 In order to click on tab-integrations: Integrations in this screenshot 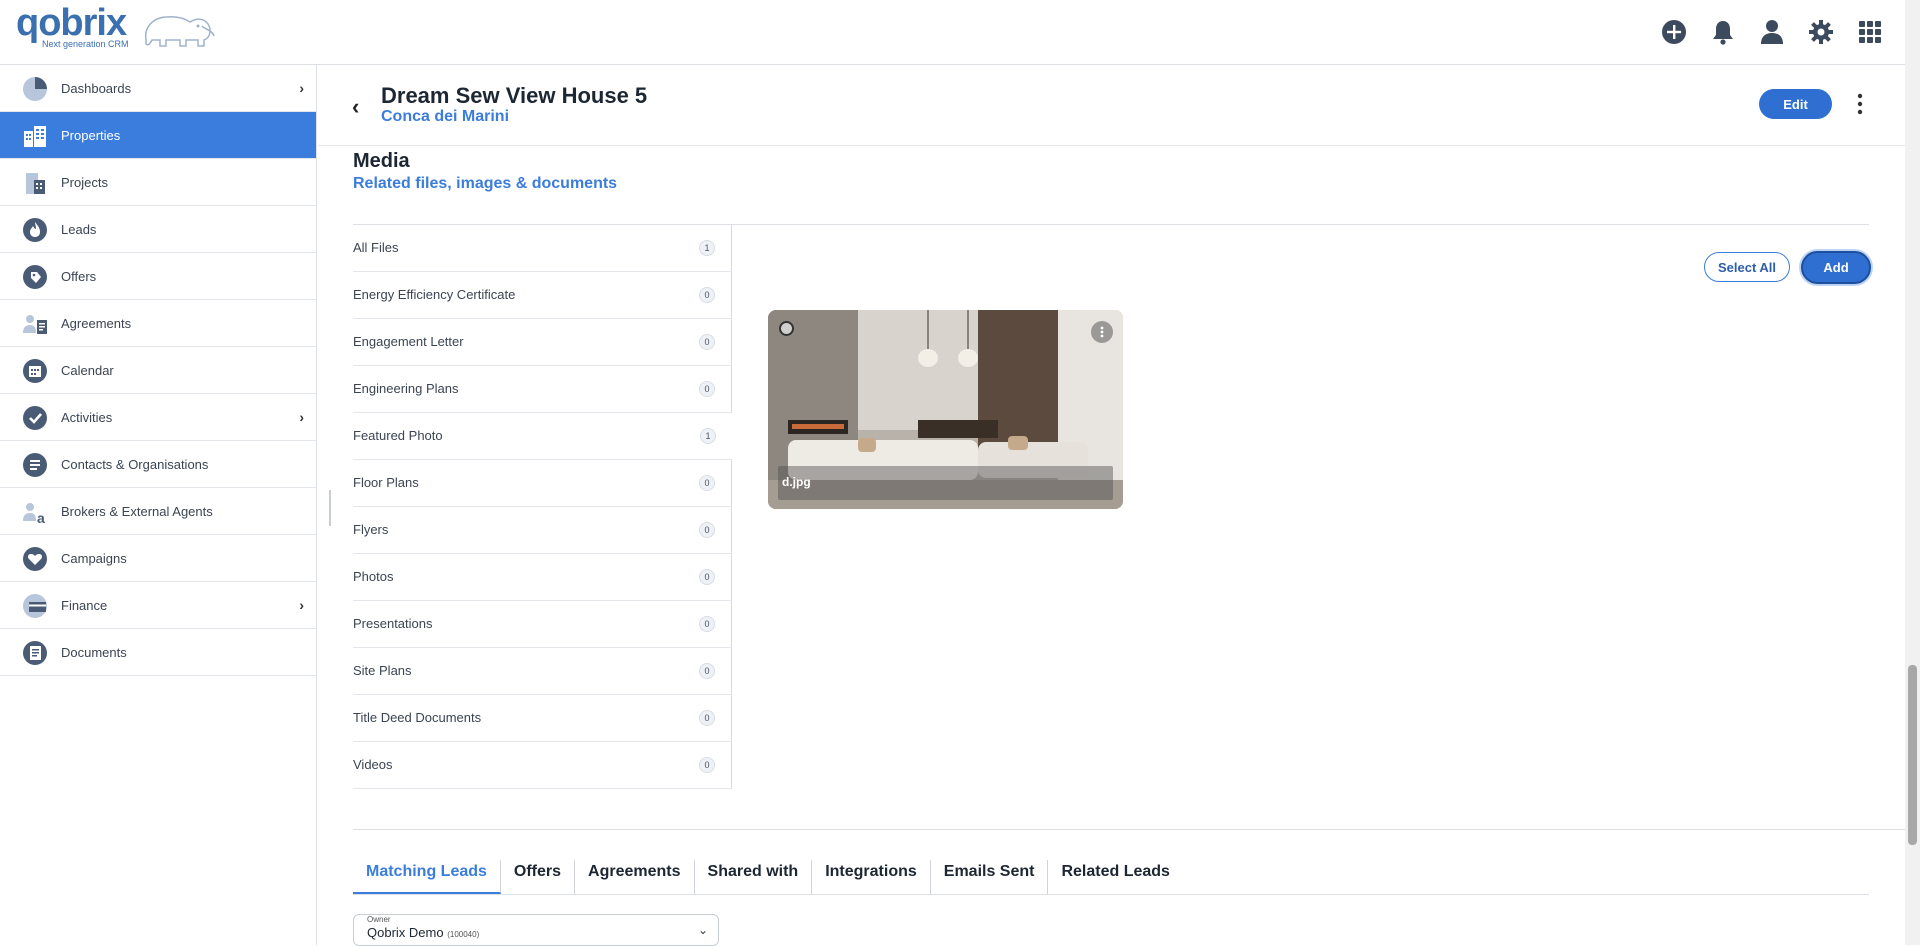, I will do `click(871, 877)`.